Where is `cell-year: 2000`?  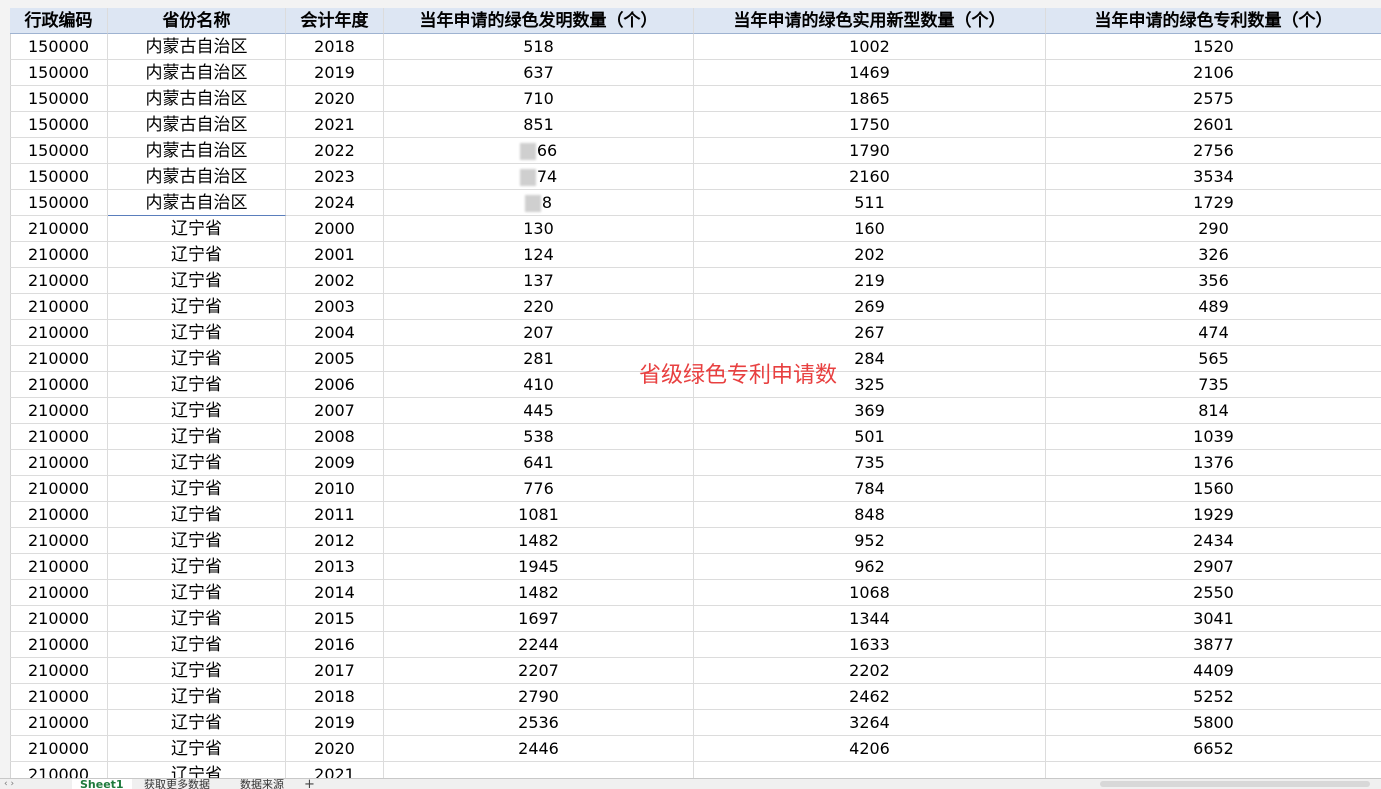
cell-year: 2000 is located at coordinates (335, 229).